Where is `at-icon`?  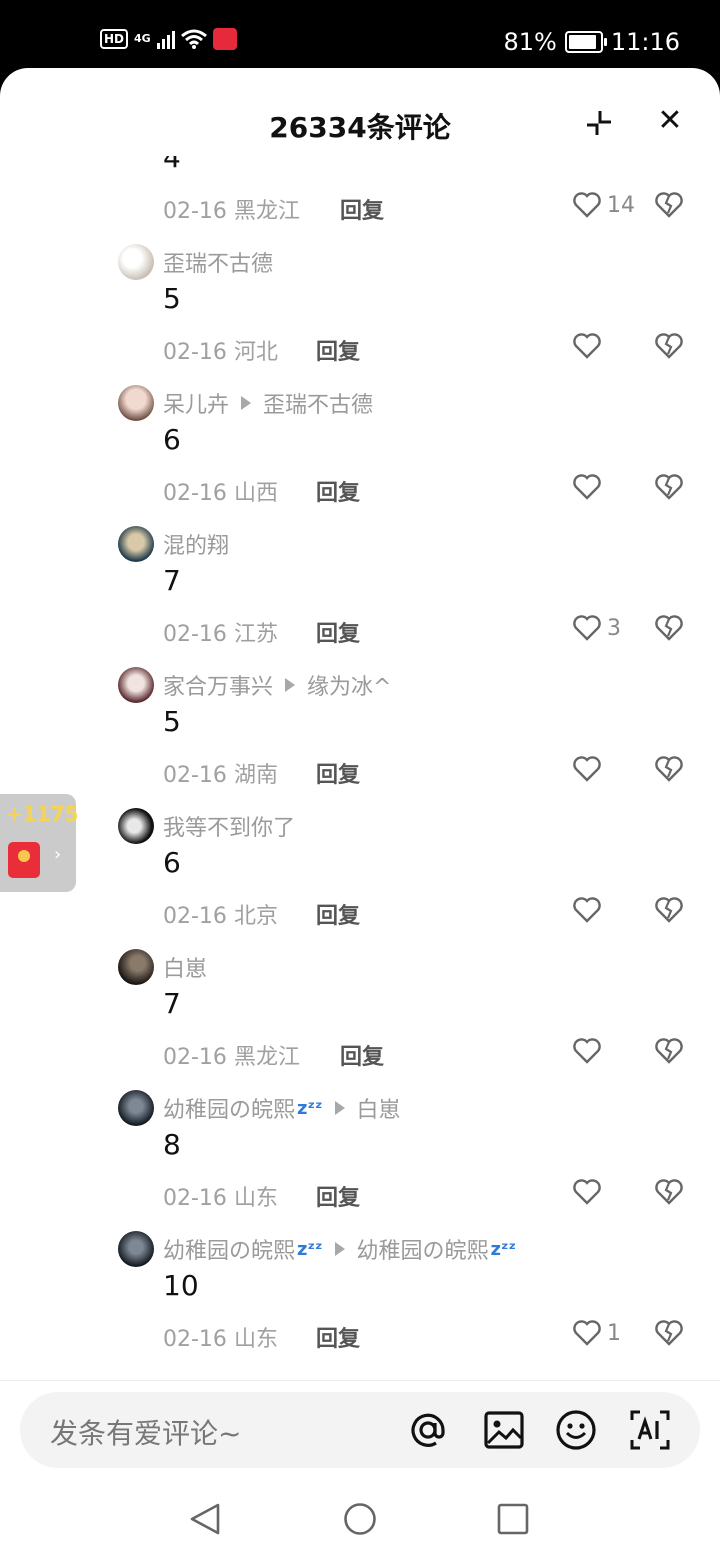 at-icon is located at coordinates (428, 1430).